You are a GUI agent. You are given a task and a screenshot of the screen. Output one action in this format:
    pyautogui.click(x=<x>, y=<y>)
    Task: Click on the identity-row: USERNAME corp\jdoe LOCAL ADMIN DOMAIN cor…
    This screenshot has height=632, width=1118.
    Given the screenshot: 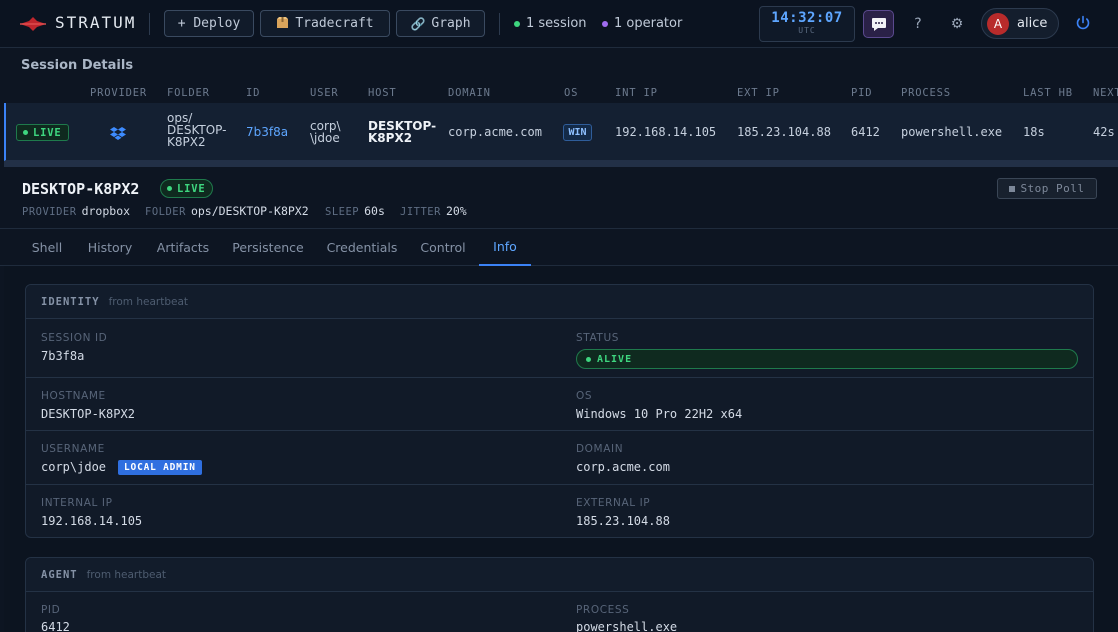 What is the action you would take?
    pyautogui.click(x=559, y=458)
    